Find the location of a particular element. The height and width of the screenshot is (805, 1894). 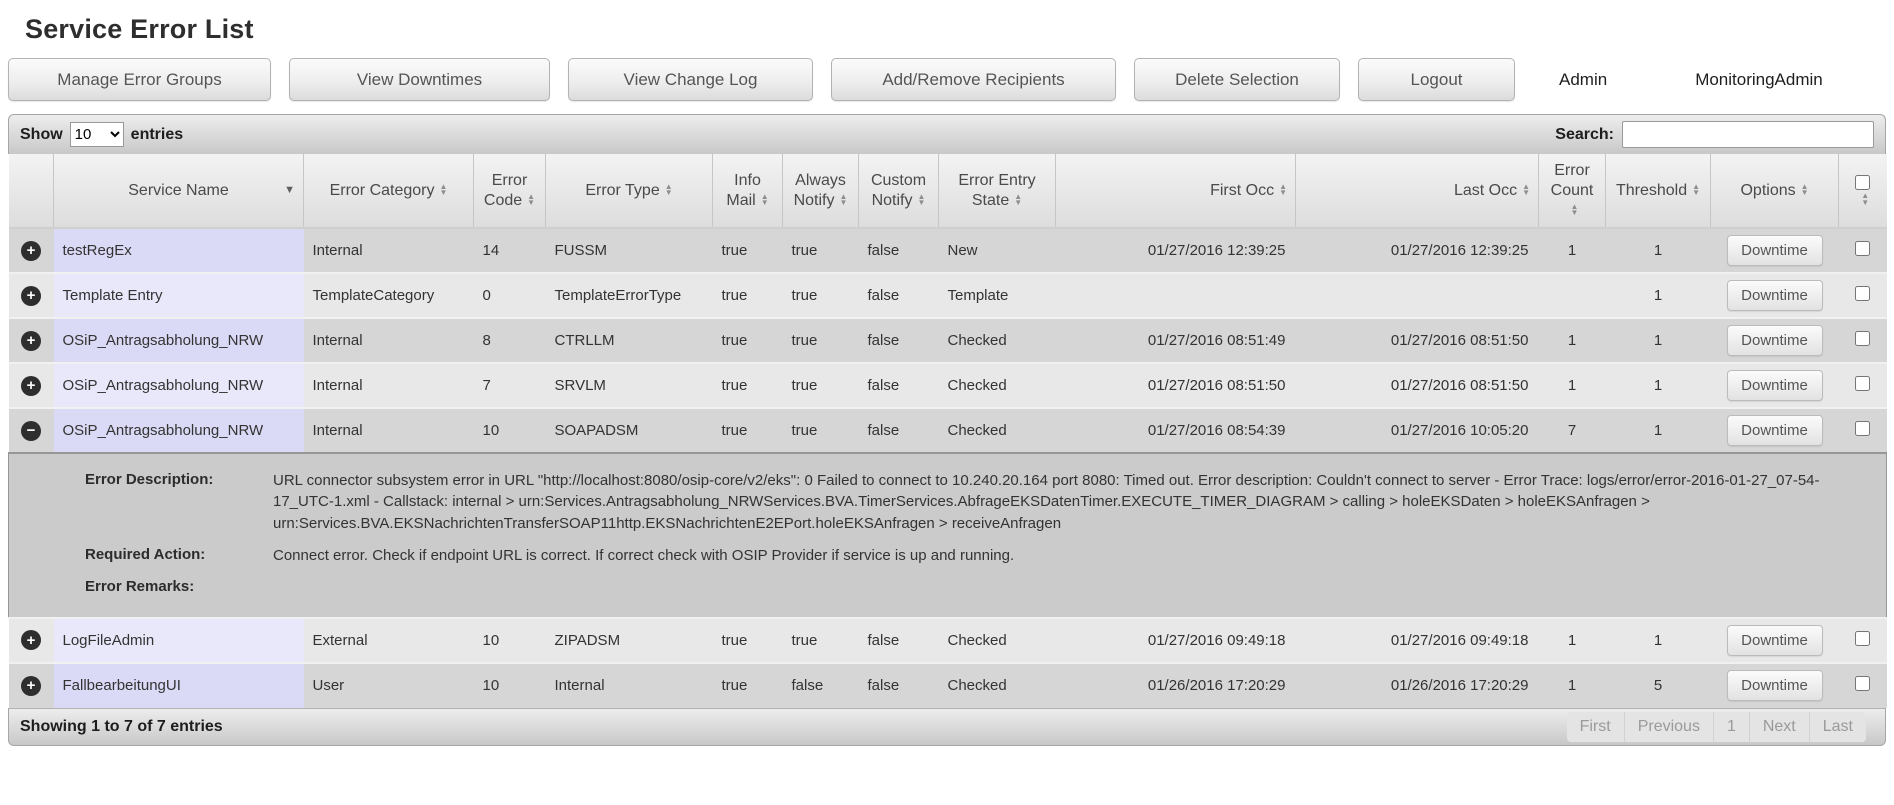

column-header-info-mail: Info Mail ▲ ▼ is located at coordinates (747, 191).